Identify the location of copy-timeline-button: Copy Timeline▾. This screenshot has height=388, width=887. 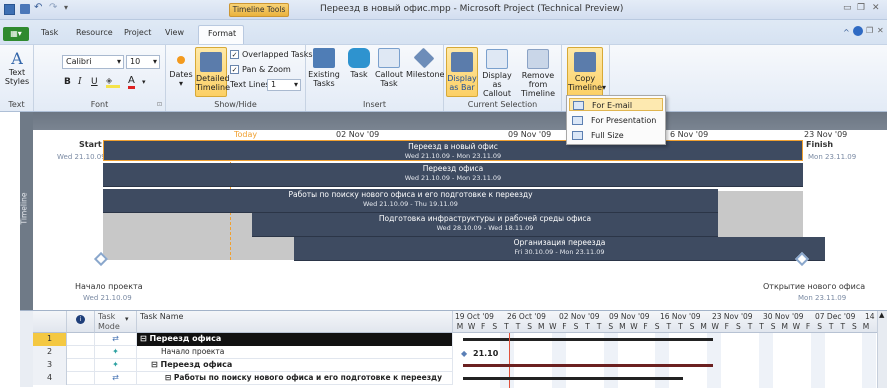
(586, 72).